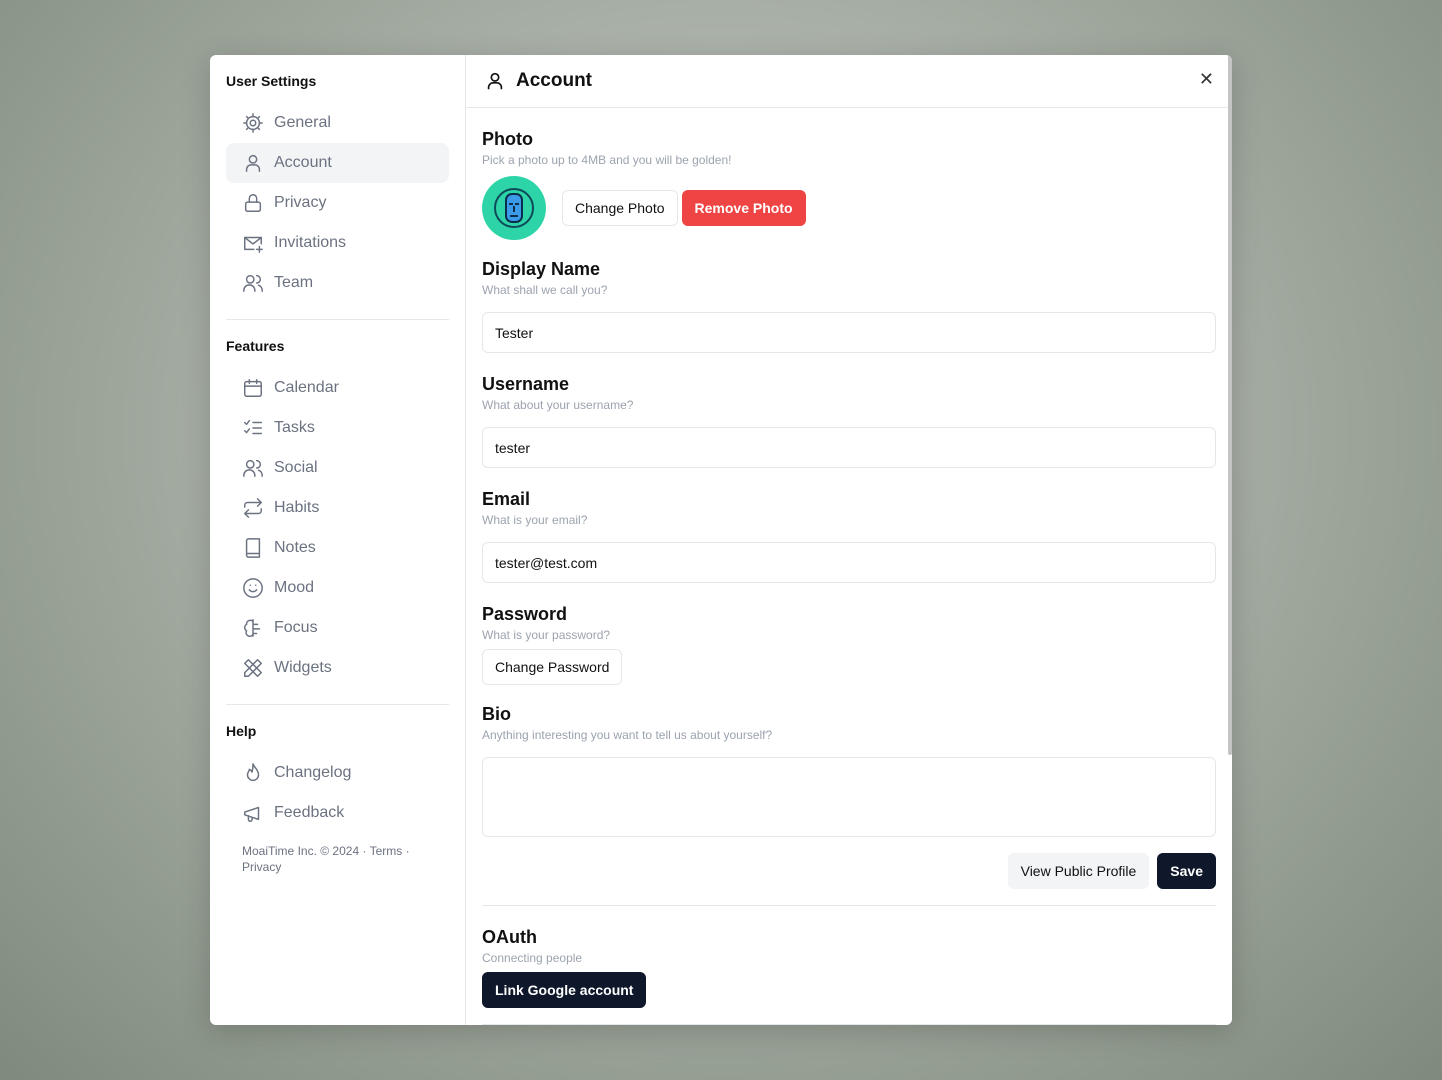  What do you see at coordinates (296, 627) in the screenshot?
I see `sidebar-item-label: Focus` at bounding box center [296, 627].